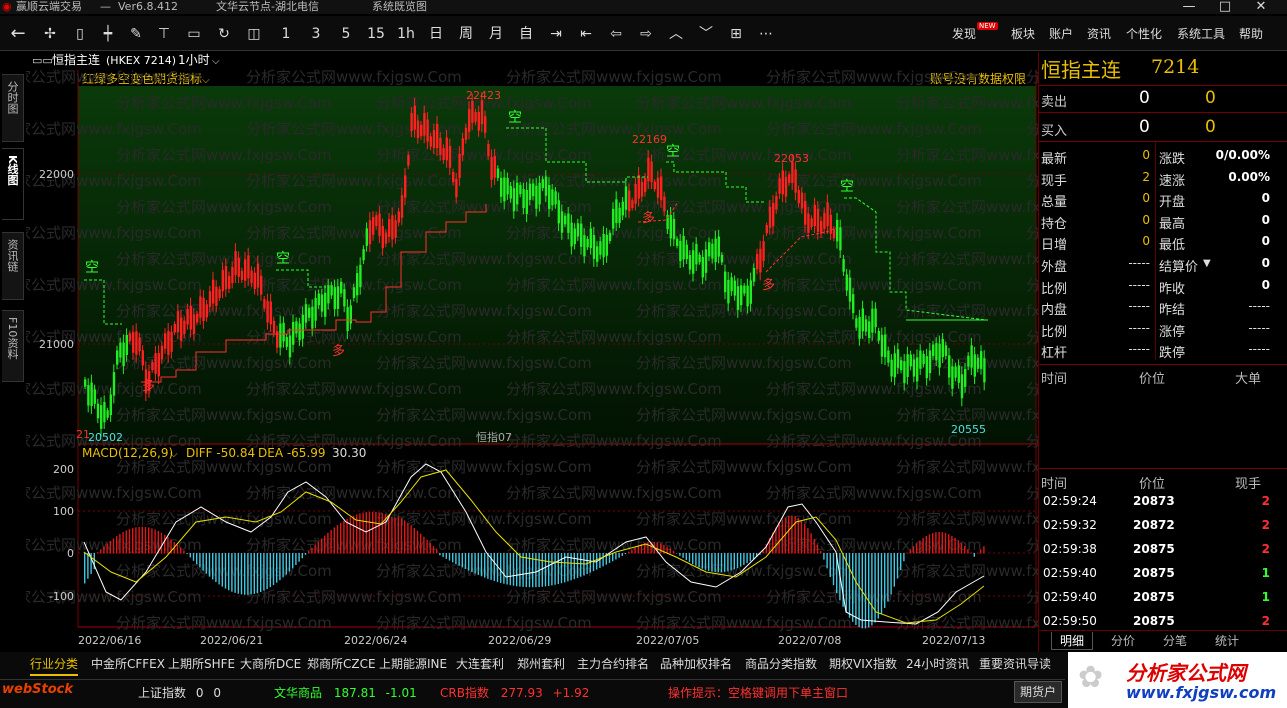  I want to click on layout-icon: ⊞, so click(736, 34).